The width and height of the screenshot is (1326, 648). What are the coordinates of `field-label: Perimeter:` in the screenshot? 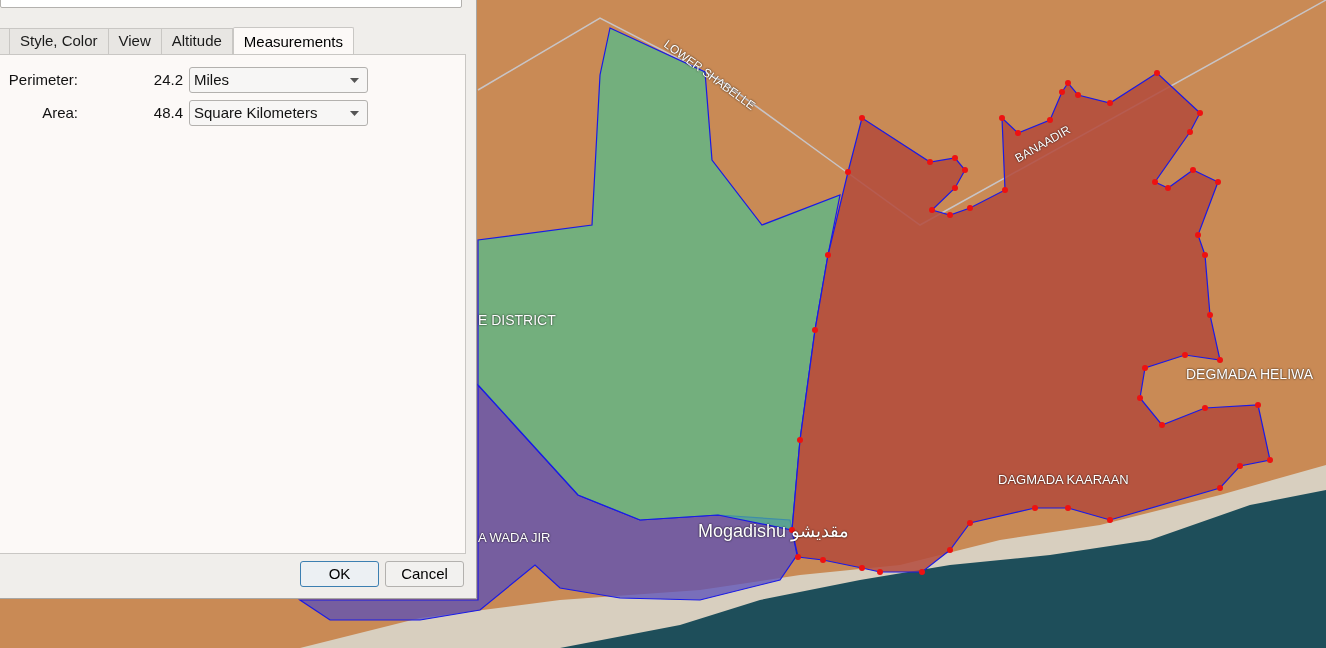 It's located at (42, 79).